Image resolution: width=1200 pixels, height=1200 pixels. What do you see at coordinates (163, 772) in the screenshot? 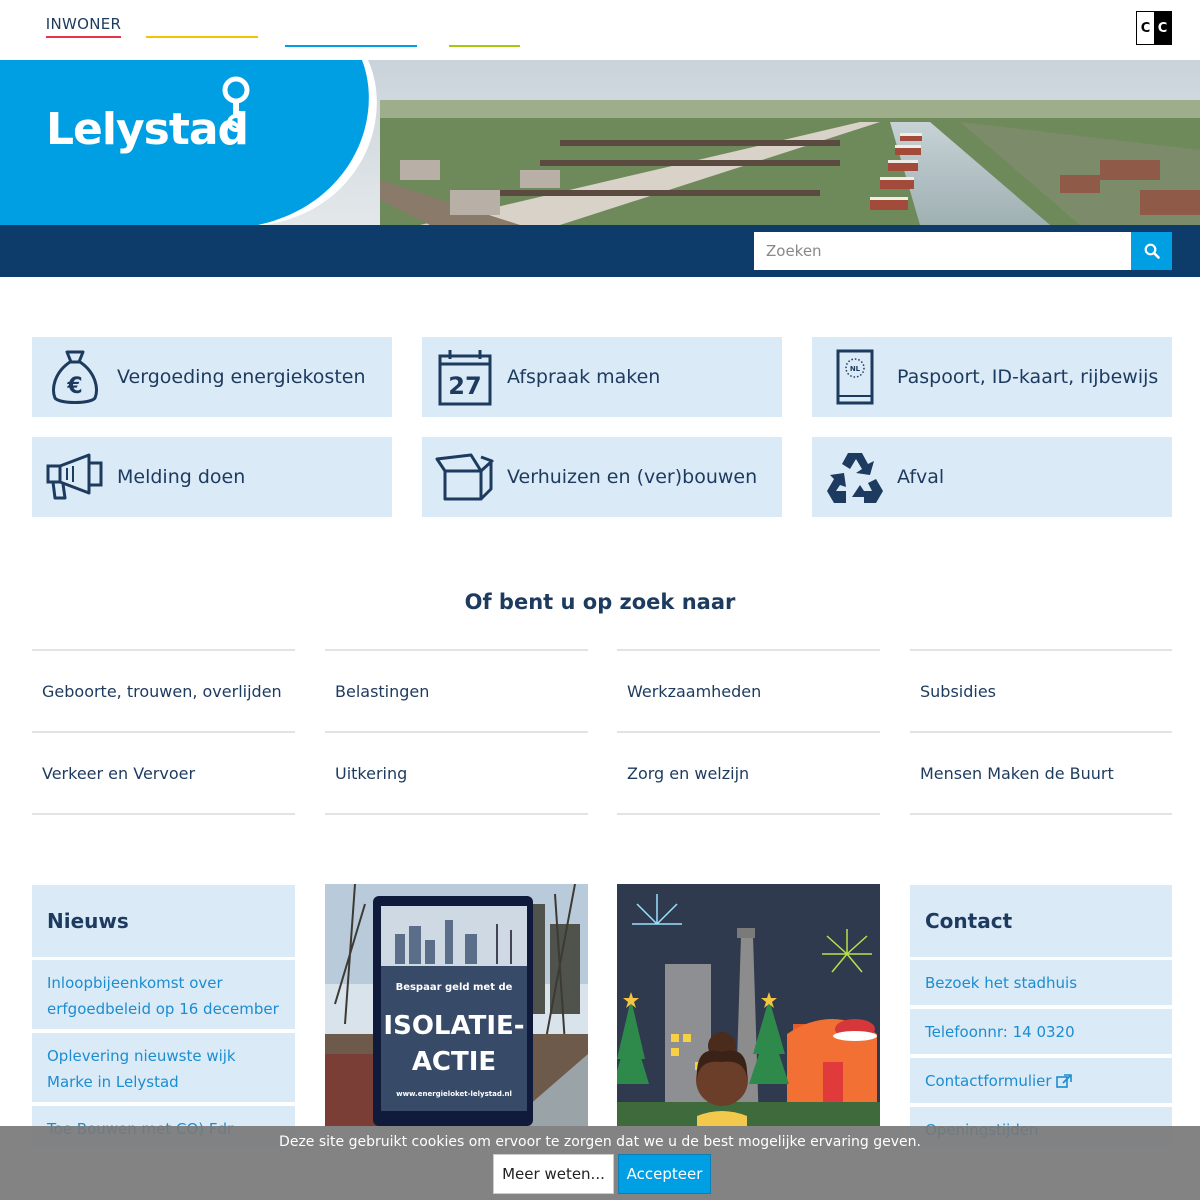
I see `lookup-link: Verkeer en Vervoer` at bounding box center [163, 772].